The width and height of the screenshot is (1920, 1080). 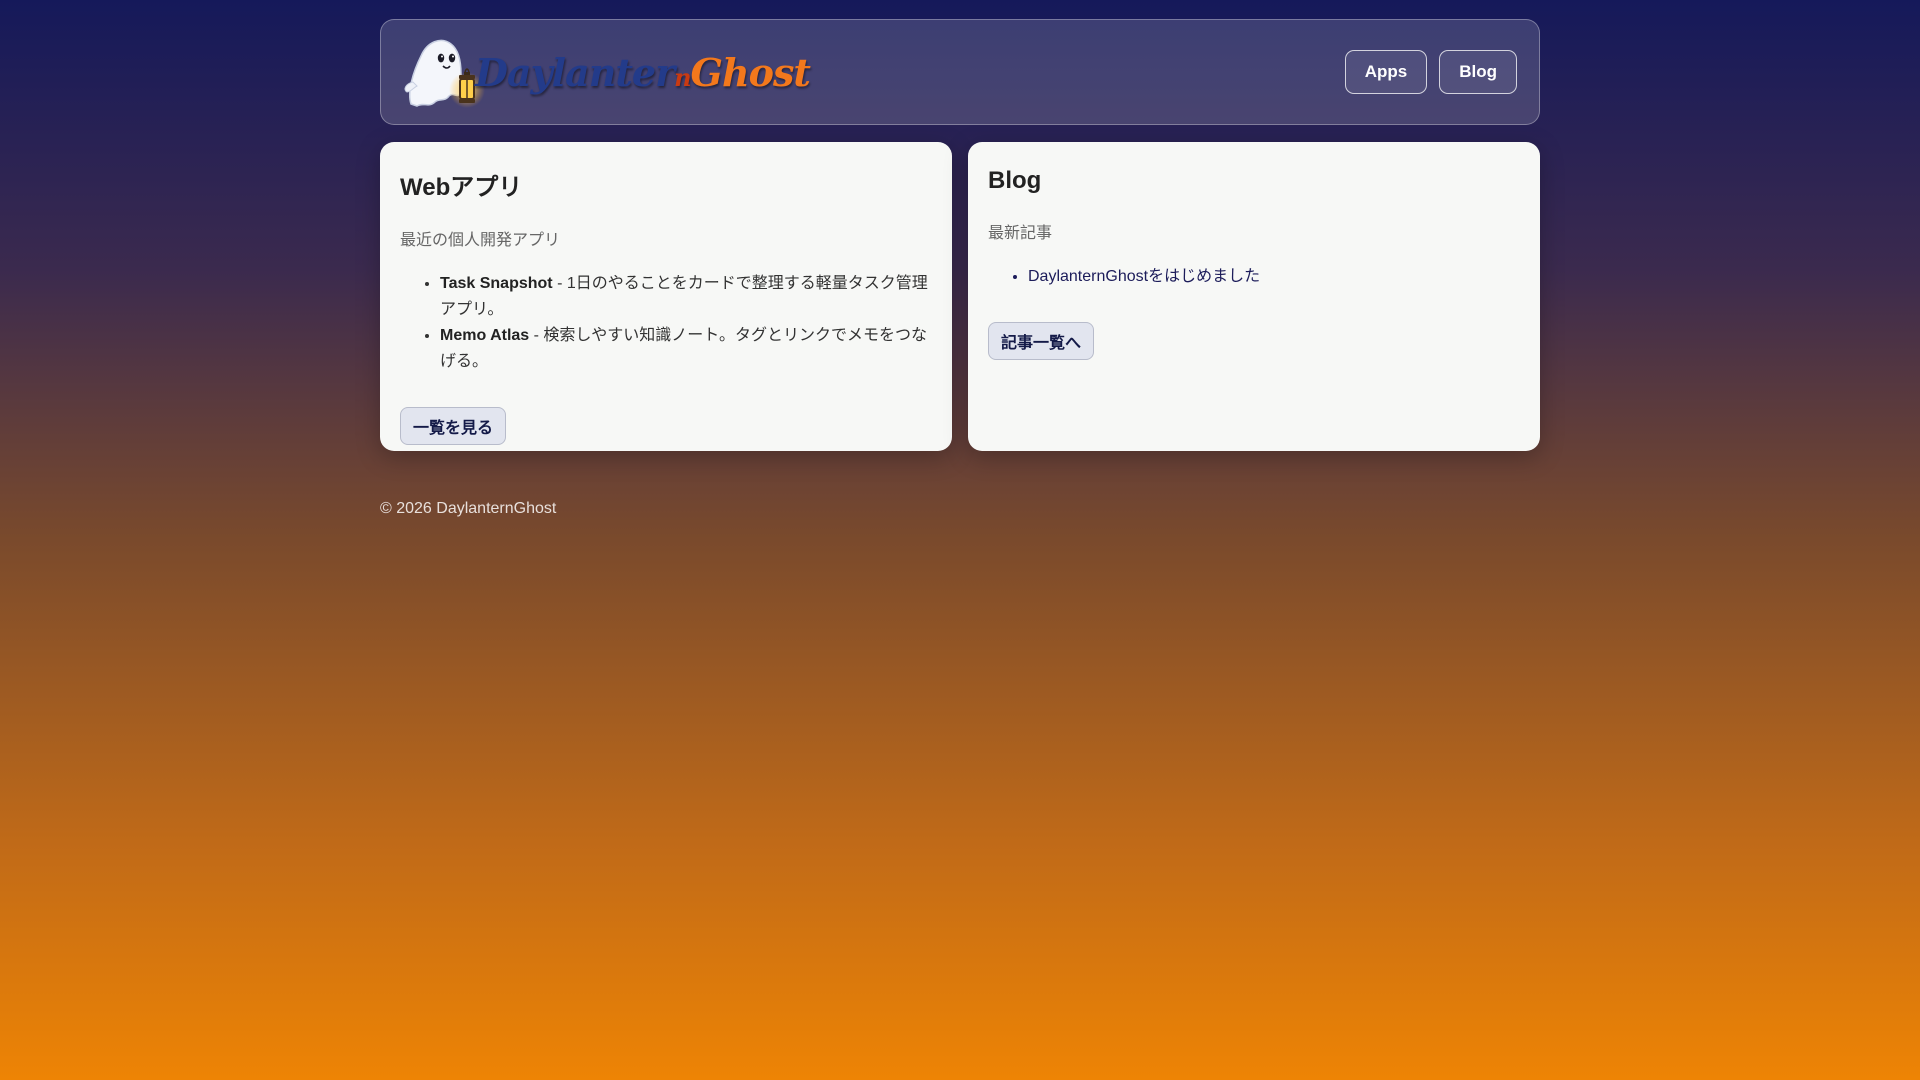 I want to click on blog-card-title: Blog, so click(x=1015, y=180).